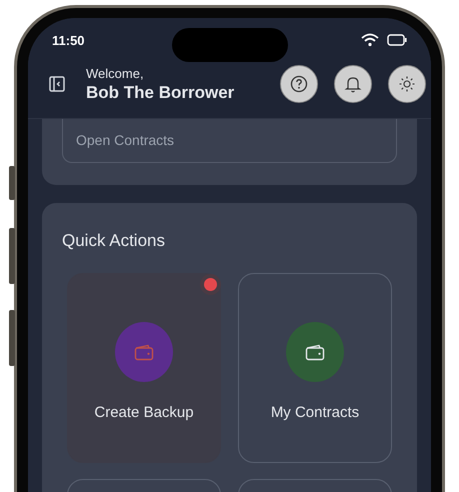 This screenshot has width=459, height=492. What do you see at coordinates (69, 40) in the screenshot?
I see `status-time: 11:50` at bounding box center [69, 40].